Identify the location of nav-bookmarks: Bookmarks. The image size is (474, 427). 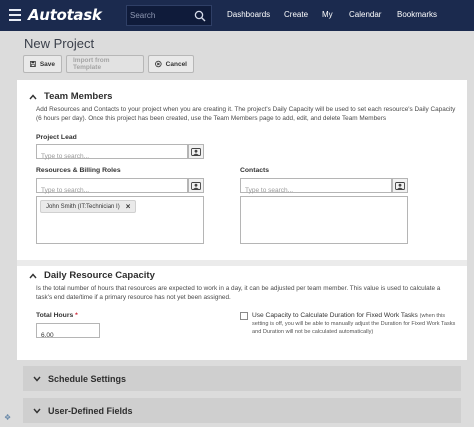
(417, 14).